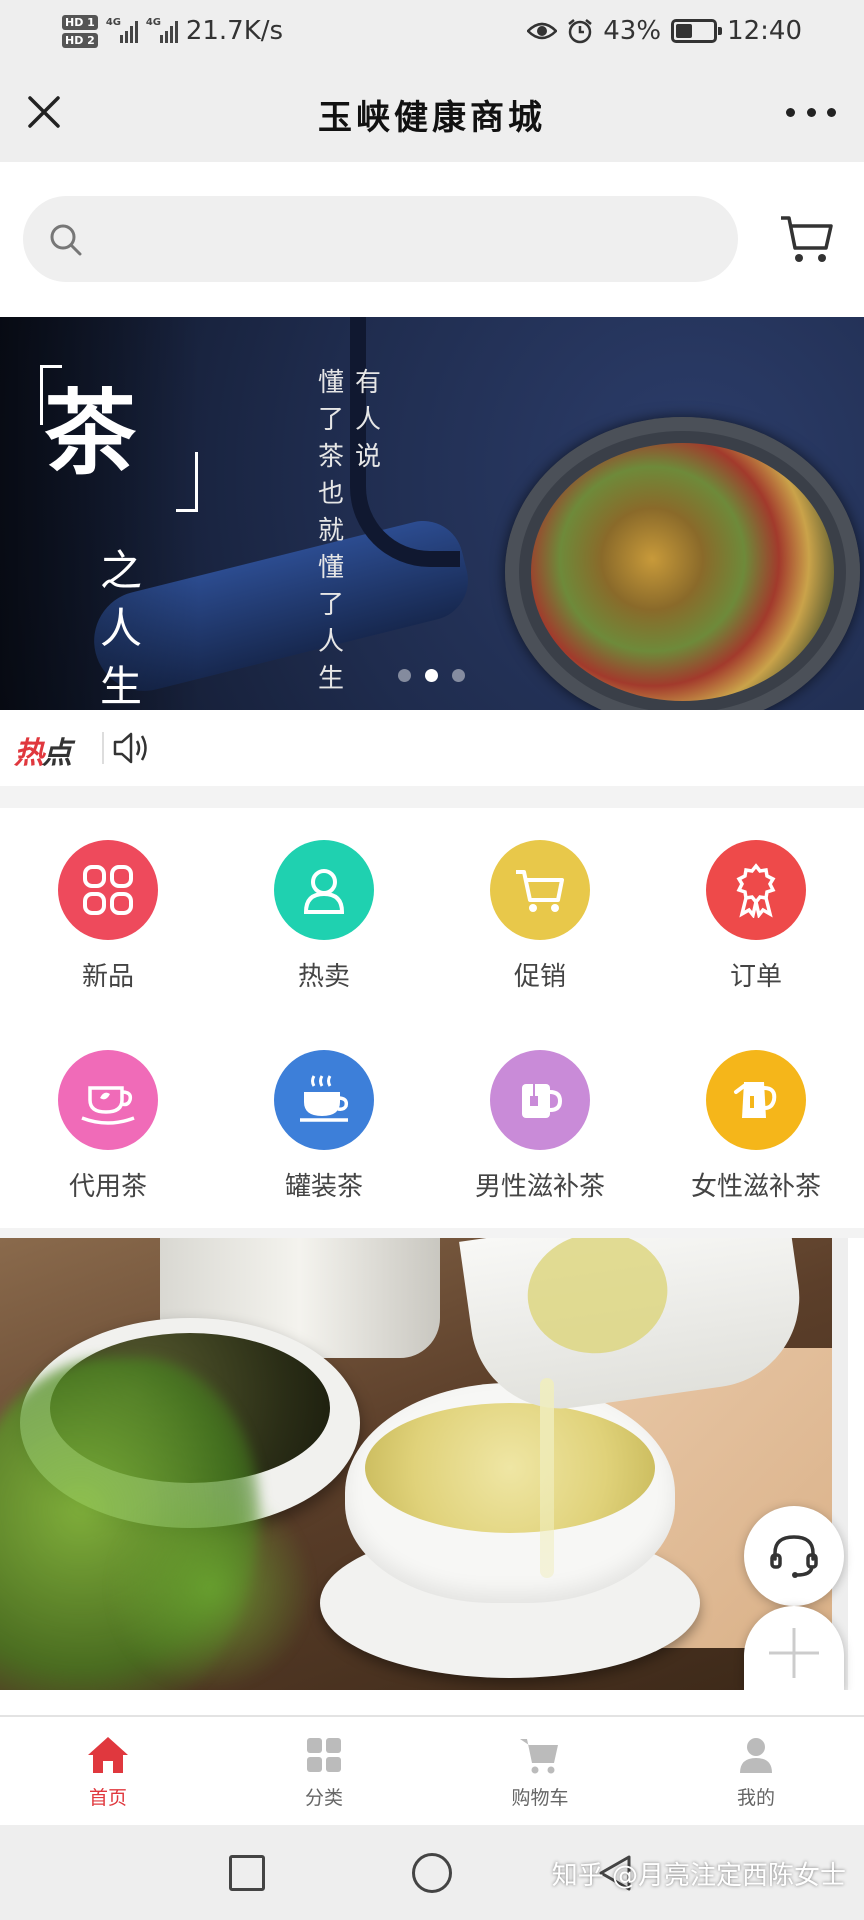  I want to click on nav-category: 分类, so click(324, 1771).